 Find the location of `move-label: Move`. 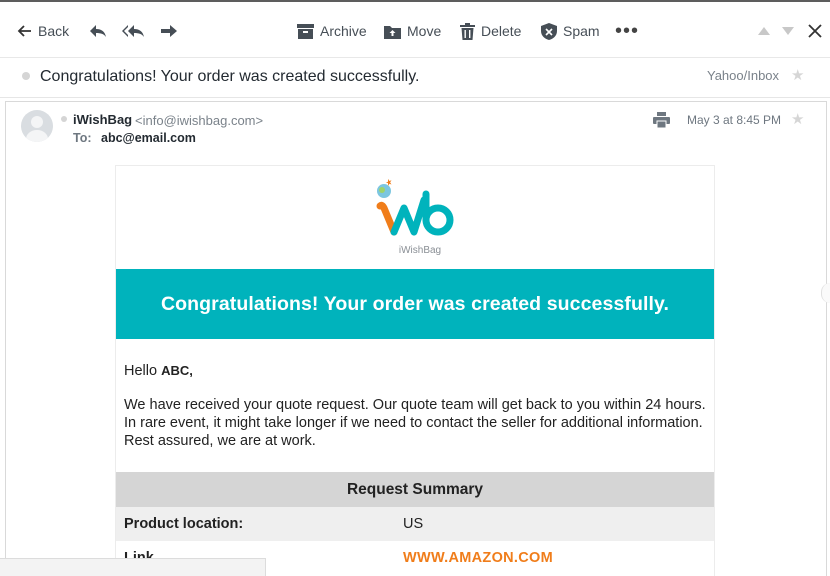

move-label: Move is located at coordinates (424, 31).